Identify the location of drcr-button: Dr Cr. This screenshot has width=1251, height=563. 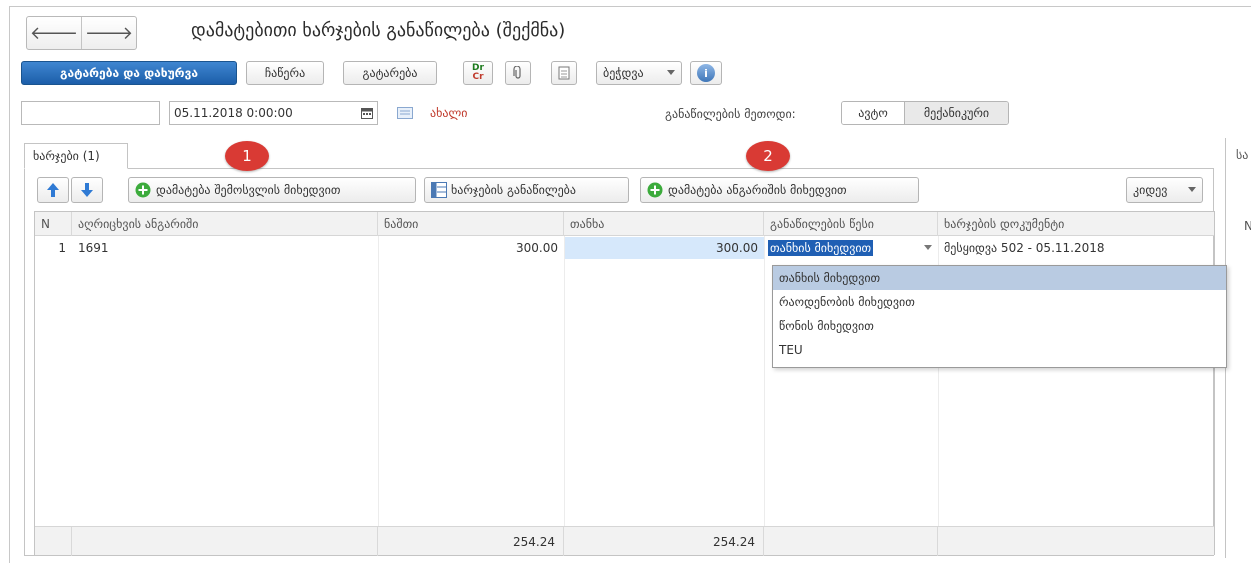
(478, 73).